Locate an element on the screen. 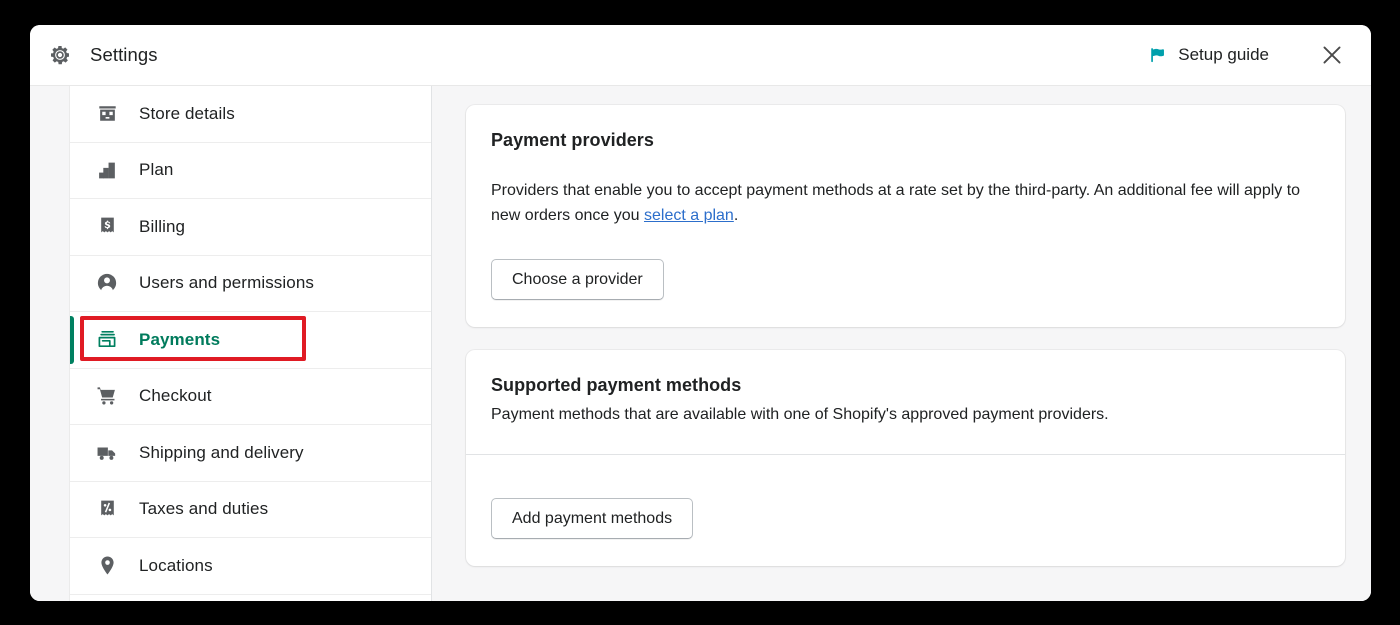 The width and height of the screenshot is (1400, 625). modal-header: Settings Setup guide is located at coordinates (700, 55).